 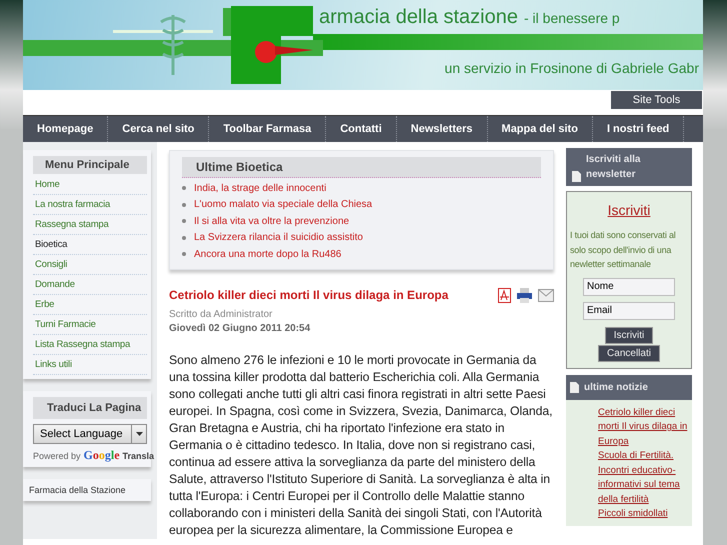 I want to click on module-text: Farmacia della Stazione, so click(x=78, y=490).